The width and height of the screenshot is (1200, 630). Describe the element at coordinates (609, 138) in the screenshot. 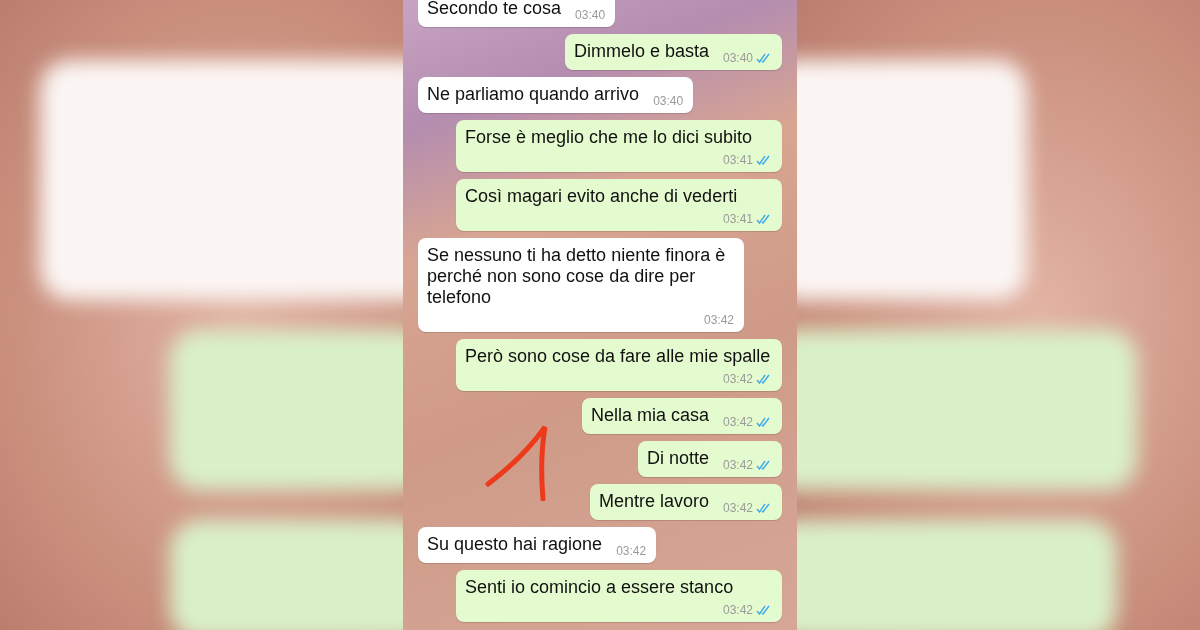

I see `message-text: Forse è meglio che me lo dici subito` at that location.